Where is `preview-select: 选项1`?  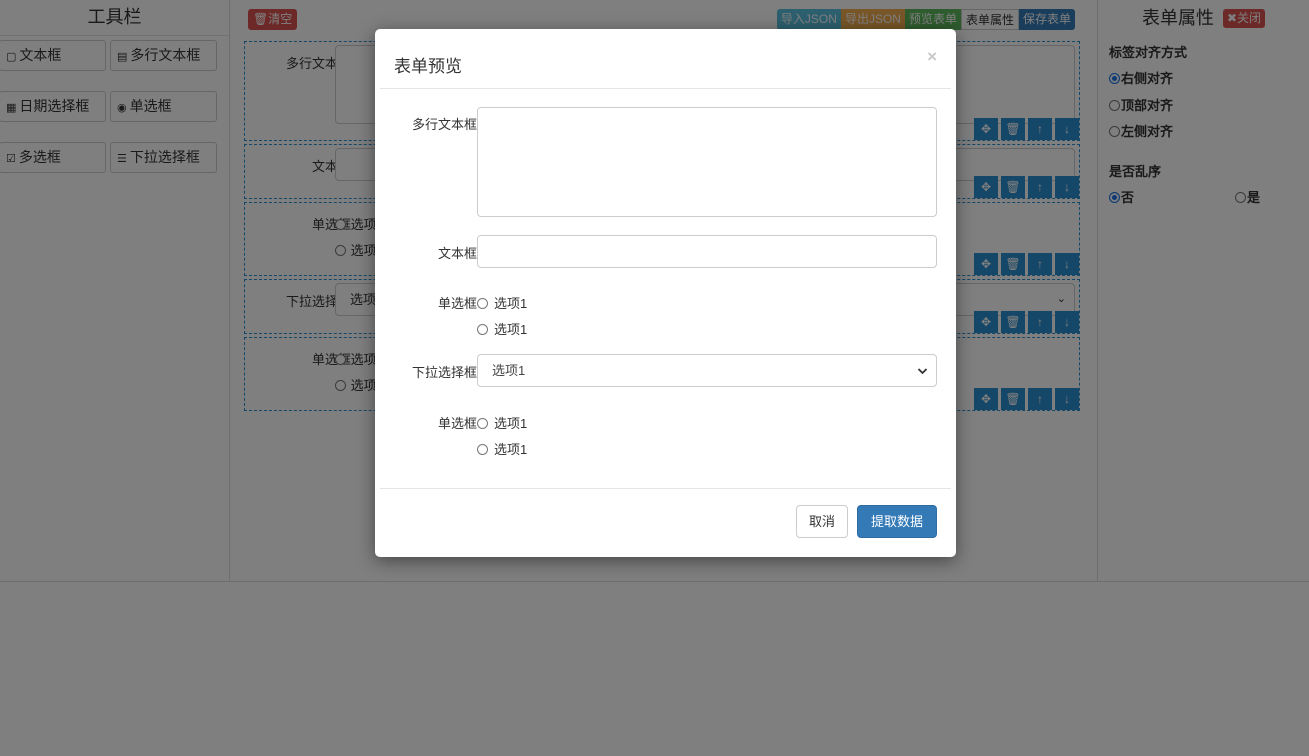 preview-select: 选项1 is located at coordinates (707, 370).